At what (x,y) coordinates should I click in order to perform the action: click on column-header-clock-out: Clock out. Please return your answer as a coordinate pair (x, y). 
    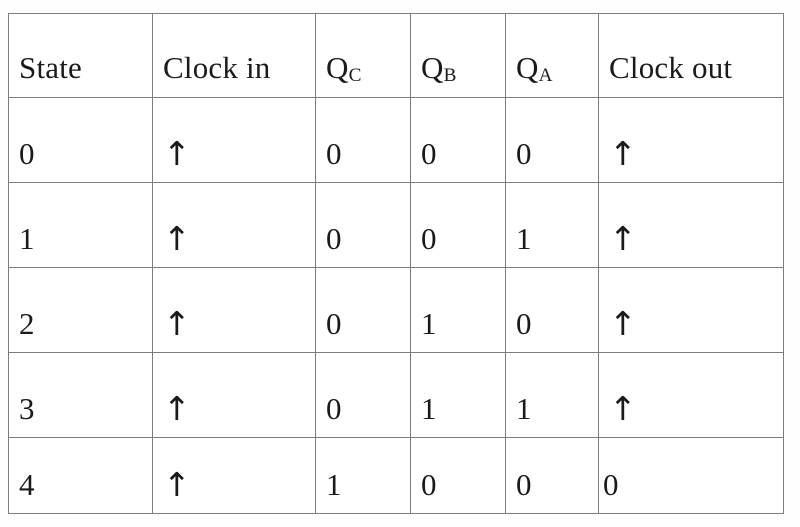
    Looking at the image, I should click on (691, 55).